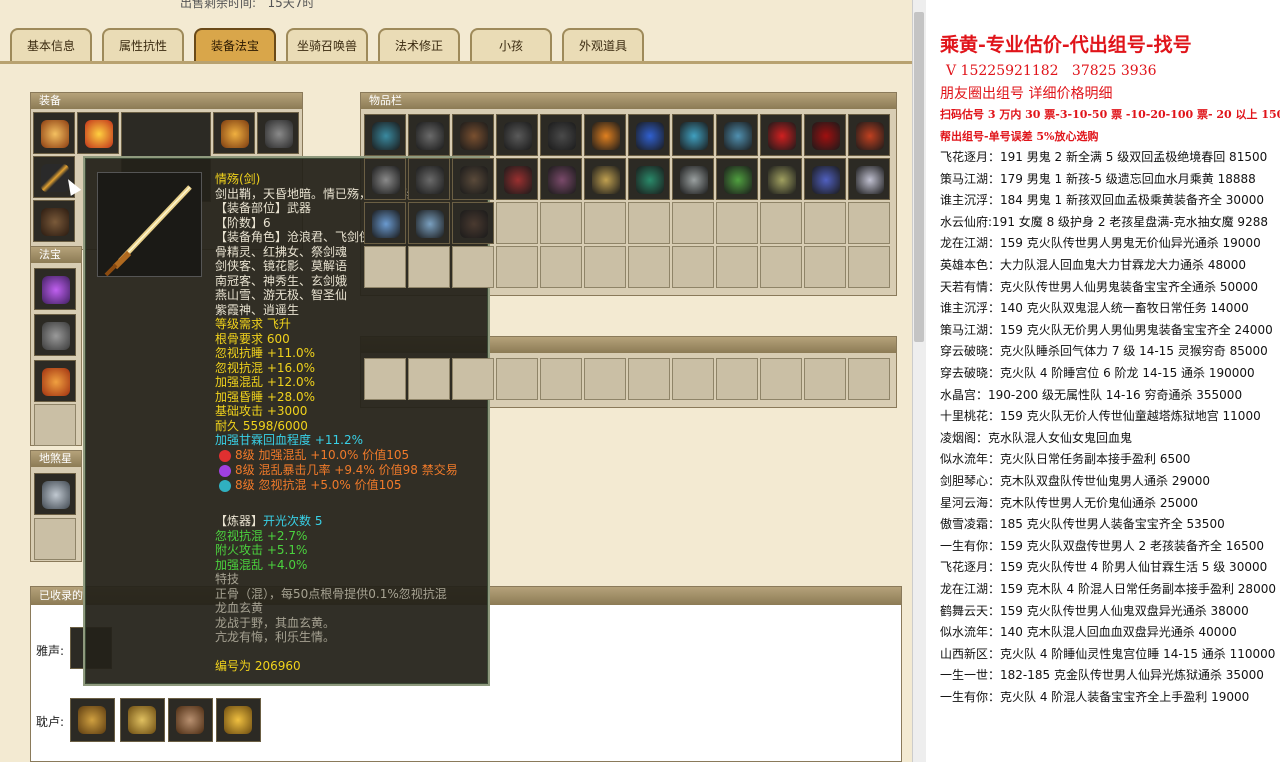 This screenshot has height=762, width=1280. Describe the element at coordinates (143, 45) in the screenshot. I see `tab-attributes: 属性抗性` at that location.